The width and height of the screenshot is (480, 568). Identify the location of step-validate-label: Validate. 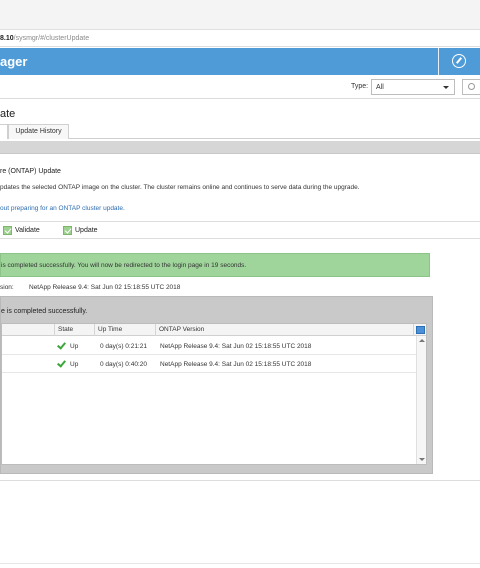
(27, 230).